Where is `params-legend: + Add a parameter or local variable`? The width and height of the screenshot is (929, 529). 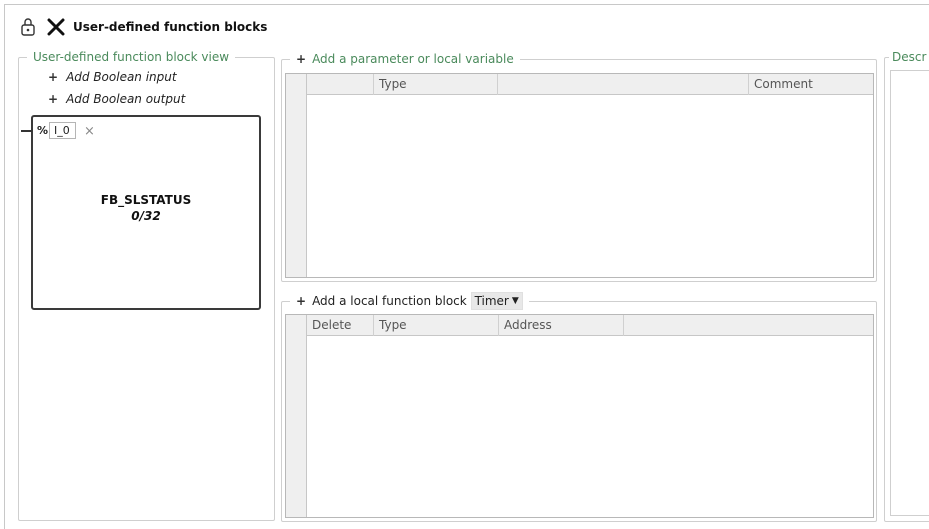
params-legend: + Add a parameter or local variable is located at coordinates (405, 59).